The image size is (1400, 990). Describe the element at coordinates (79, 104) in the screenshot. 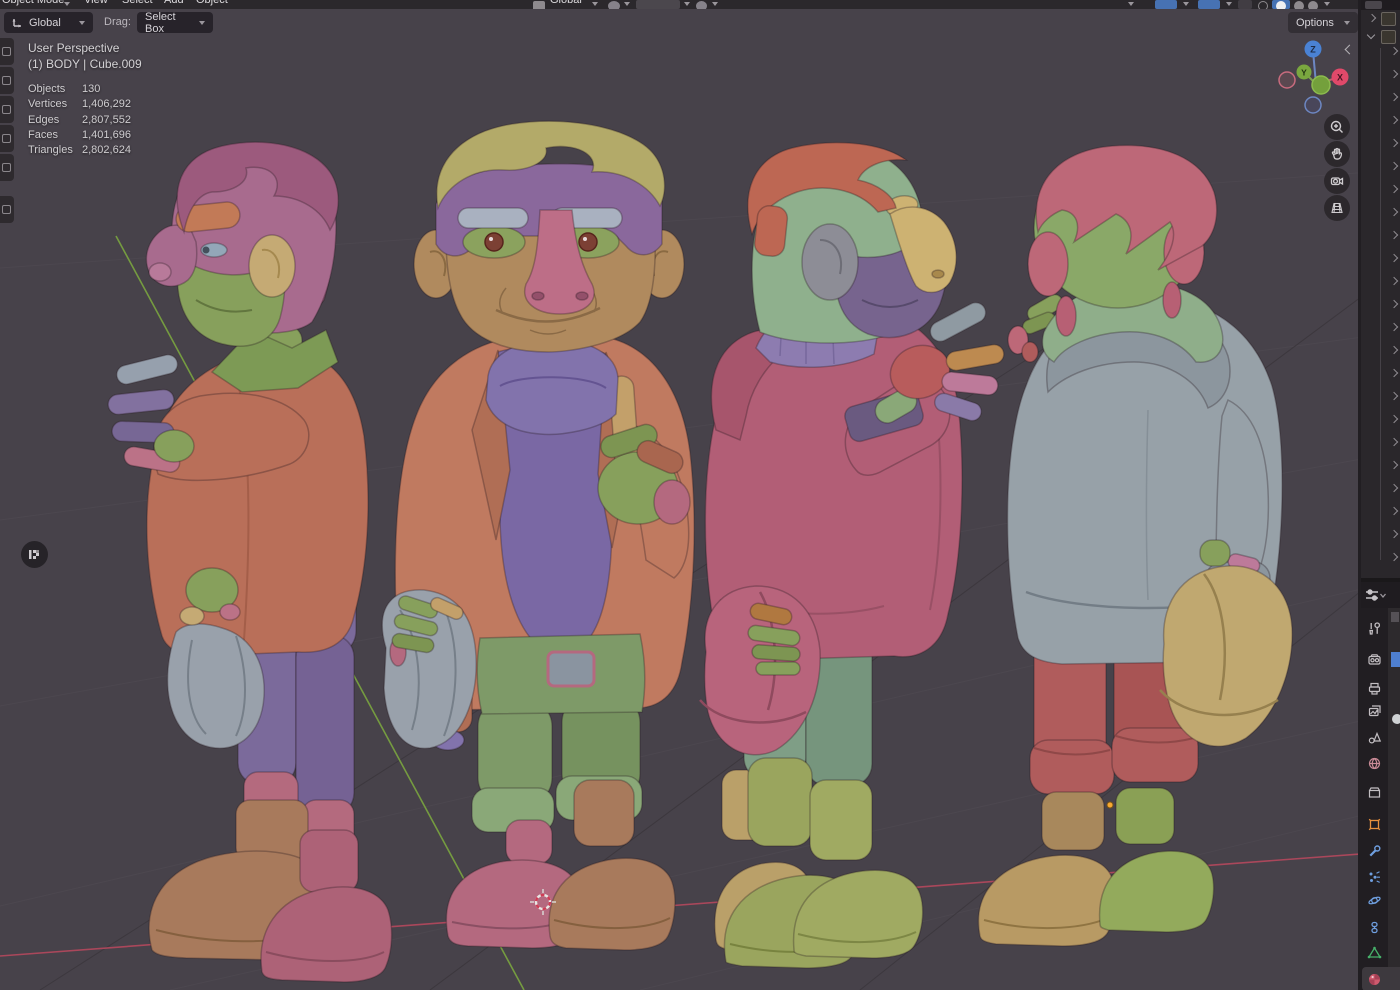

I see `stat-vertices: Vertices 1,406,292` at that location.